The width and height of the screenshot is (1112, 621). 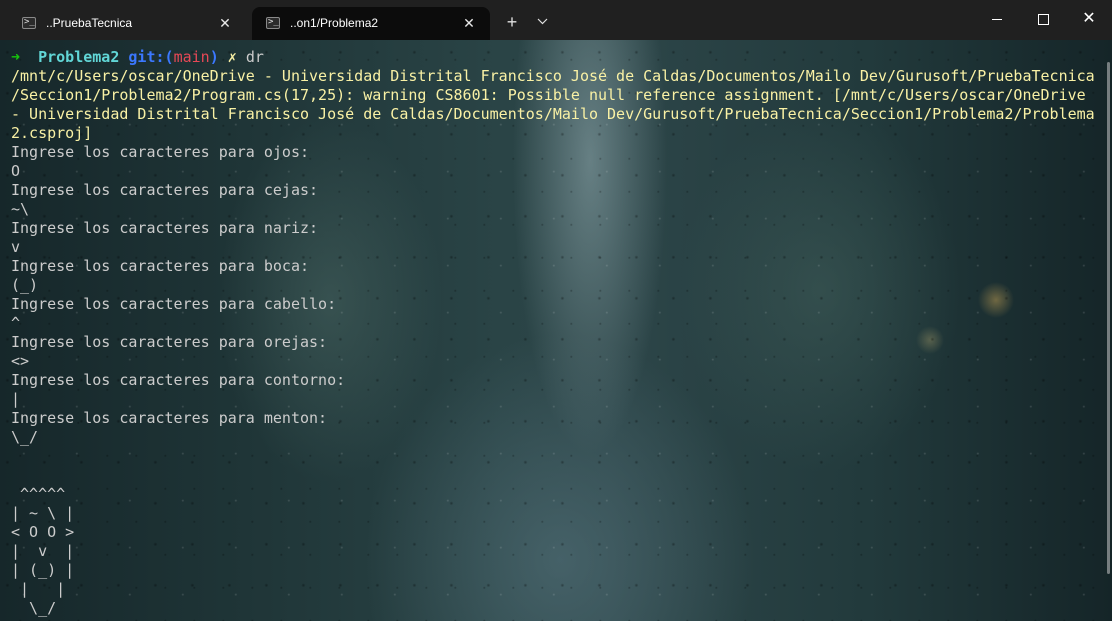 What do you see at coordinates (512, 22) in the screenshot?
I see `new-tab-button: +` at bounding box center [512, 22].